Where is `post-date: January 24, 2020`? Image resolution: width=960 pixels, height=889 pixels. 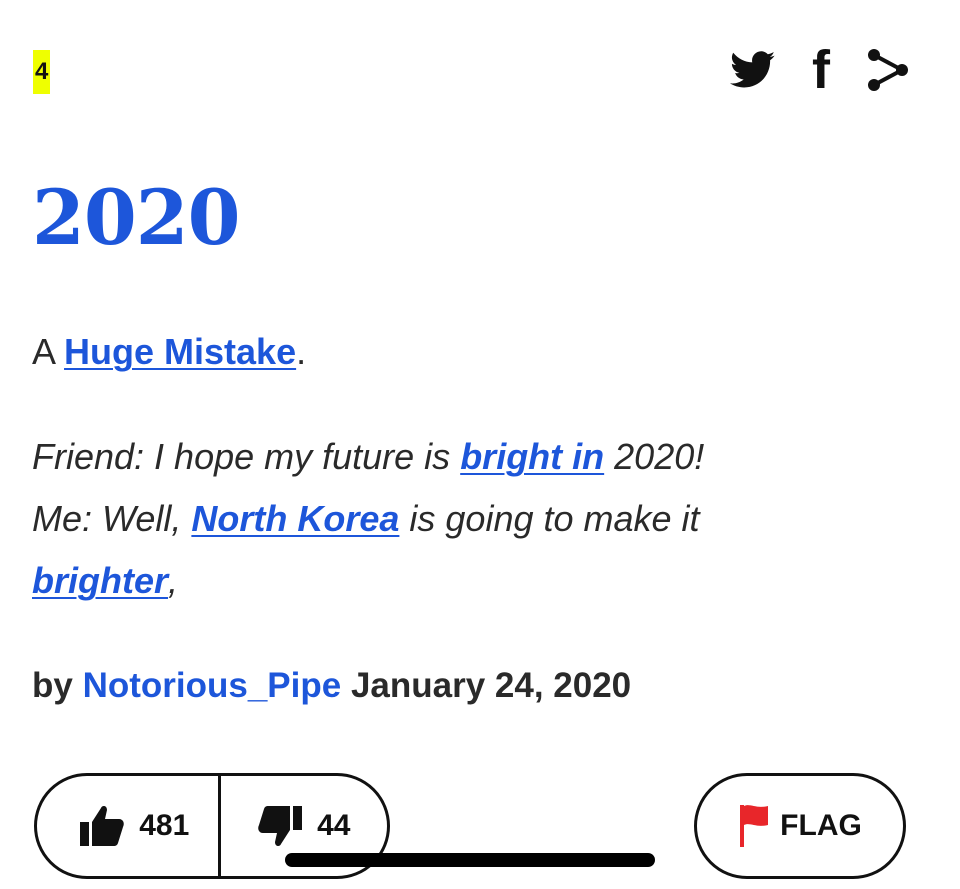
post-date: January 24, 2020 is located at coordinates (486, 685).